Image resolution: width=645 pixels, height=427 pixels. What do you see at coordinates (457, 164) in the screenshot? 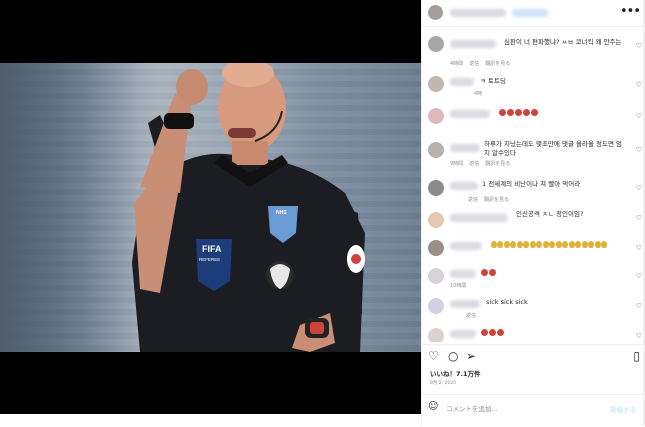
I see `comment-time: 9時間` at bounding box center [457, 164].